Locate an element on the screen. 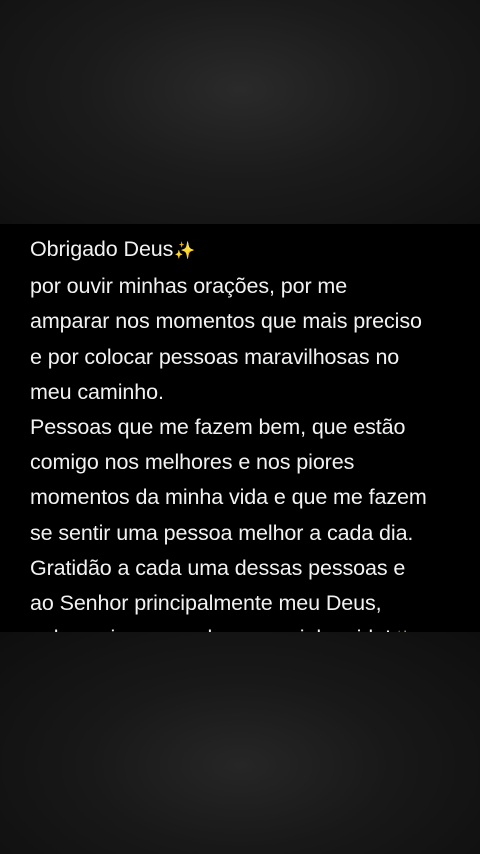  note-line-11: ao Senhor principalmente meu Deus, is located at coordinates (206, 603).